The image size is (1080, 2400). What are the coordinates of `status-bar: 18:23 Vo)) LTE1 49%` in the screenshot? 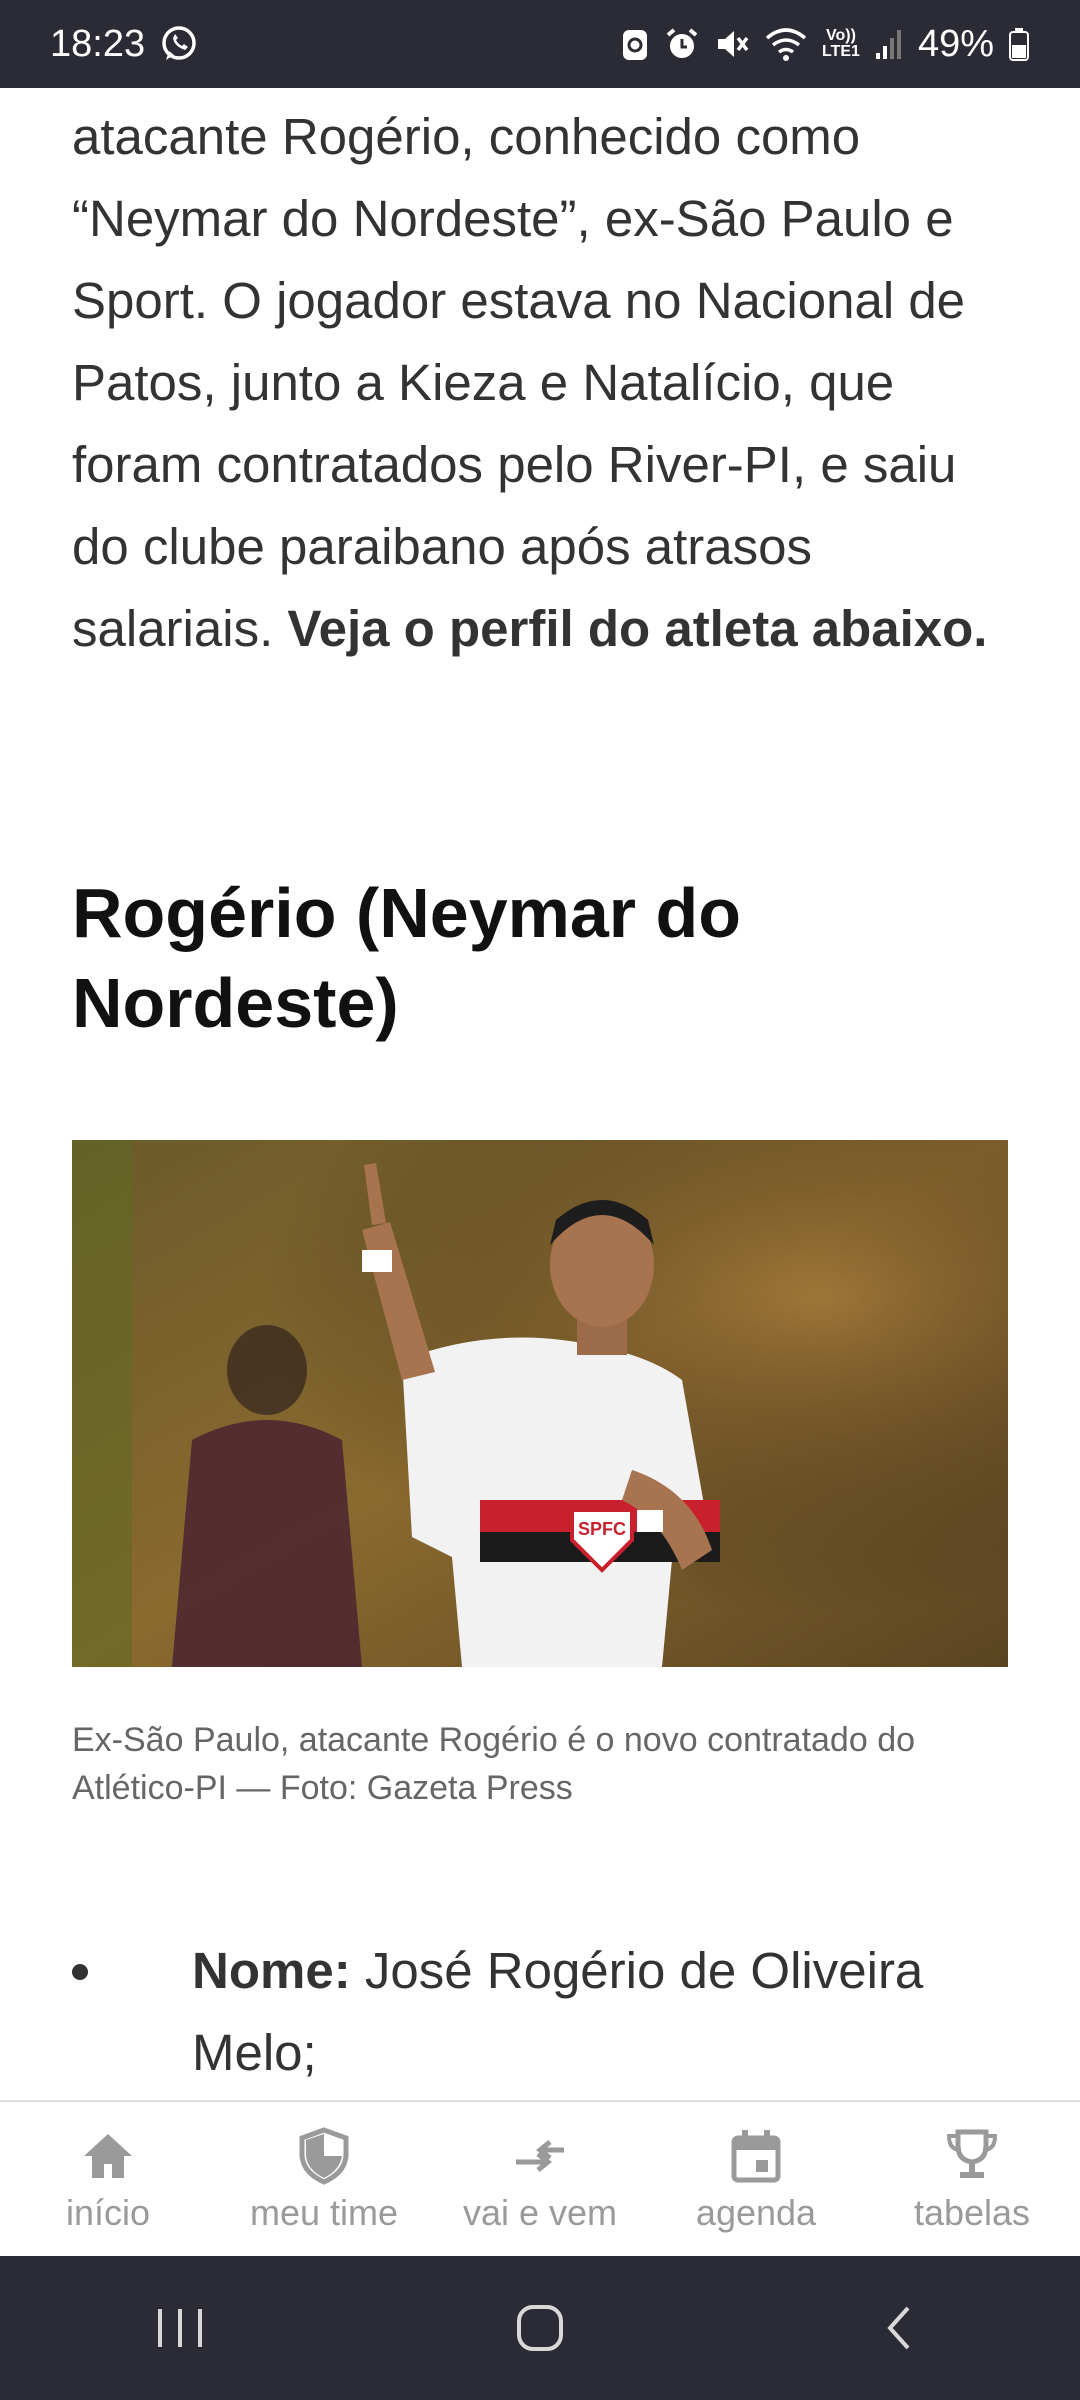 It's located at (540, 44).